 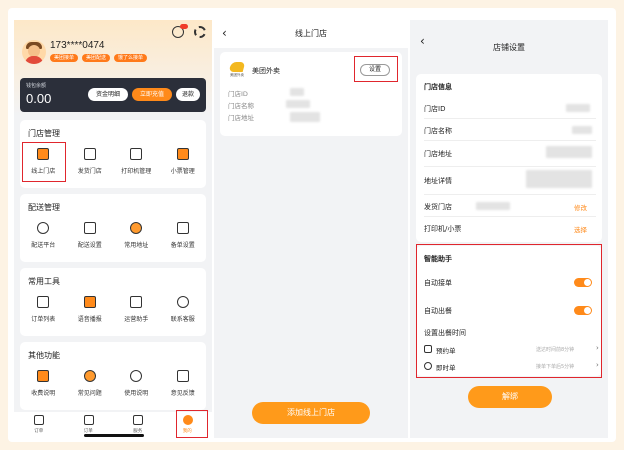 What do you see at coordinates (136, 154) in the screenshot?
I see `printer-icon` at bounding box center [136, 154].